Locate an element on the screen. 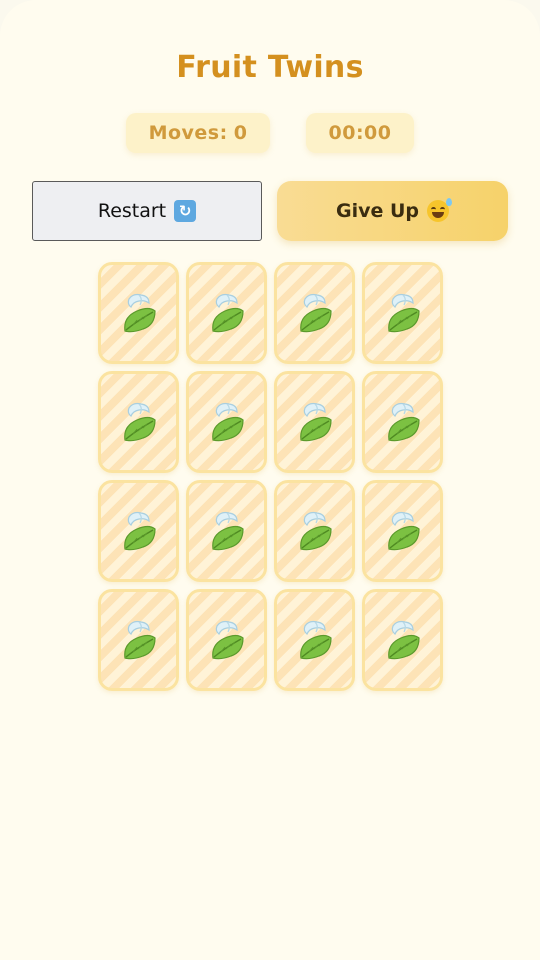 This screenshot has height=960, width=540. game-title: Fruit Twins is located at coordinates (270, 67).